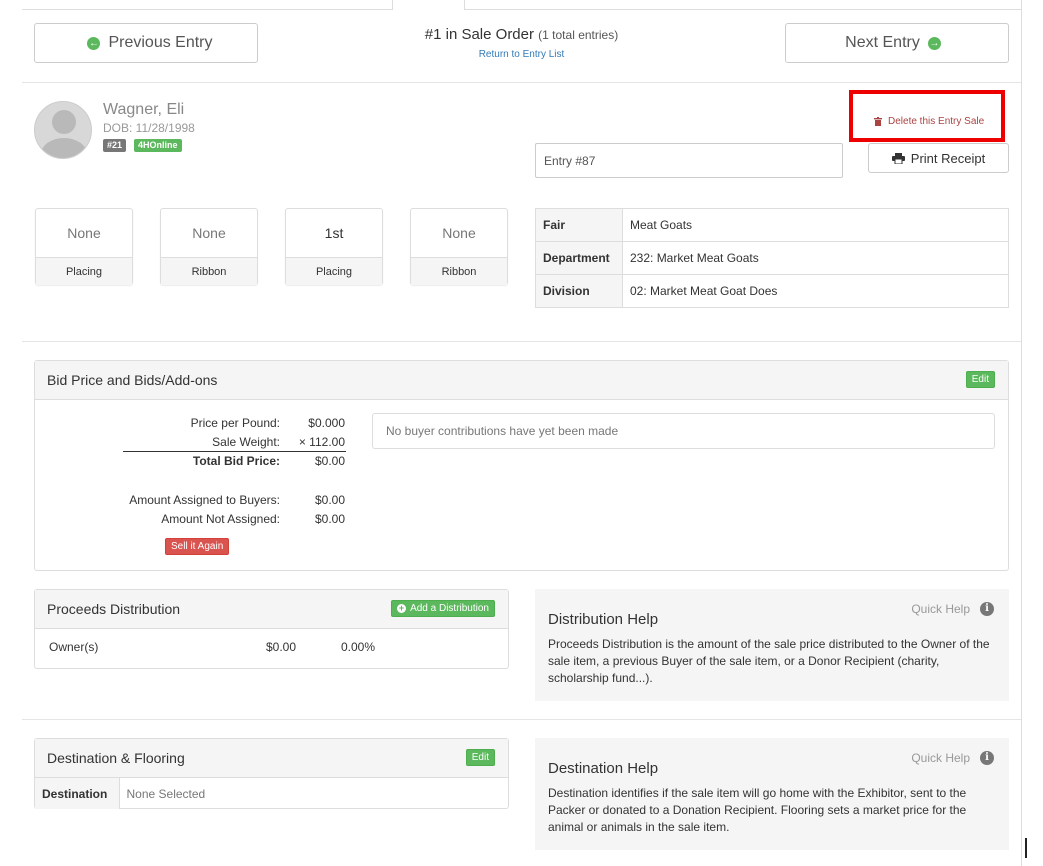  Describe the element at coordinates (235, 423) in the screenshot. I see `price-per-pound-label: Price per Pound:` at that location.